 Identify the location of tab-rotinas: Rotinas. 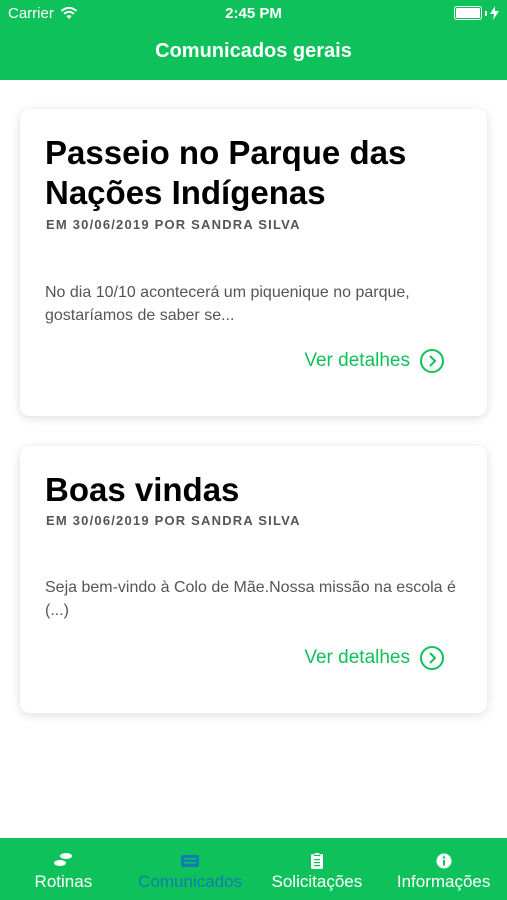
(63, 869).